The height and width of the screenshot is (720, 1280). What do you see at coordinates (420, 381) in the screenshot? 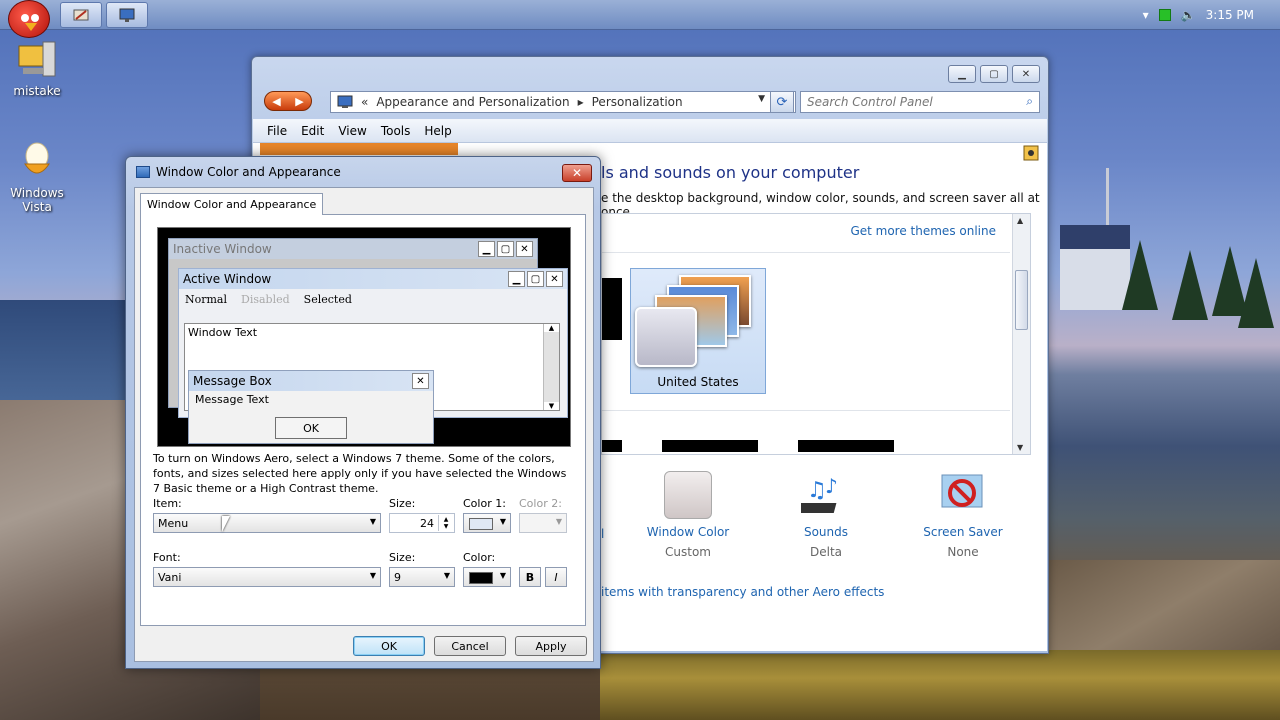
I see `preview-msgbox-buttons: ✕` at bounding box center [420, 381].